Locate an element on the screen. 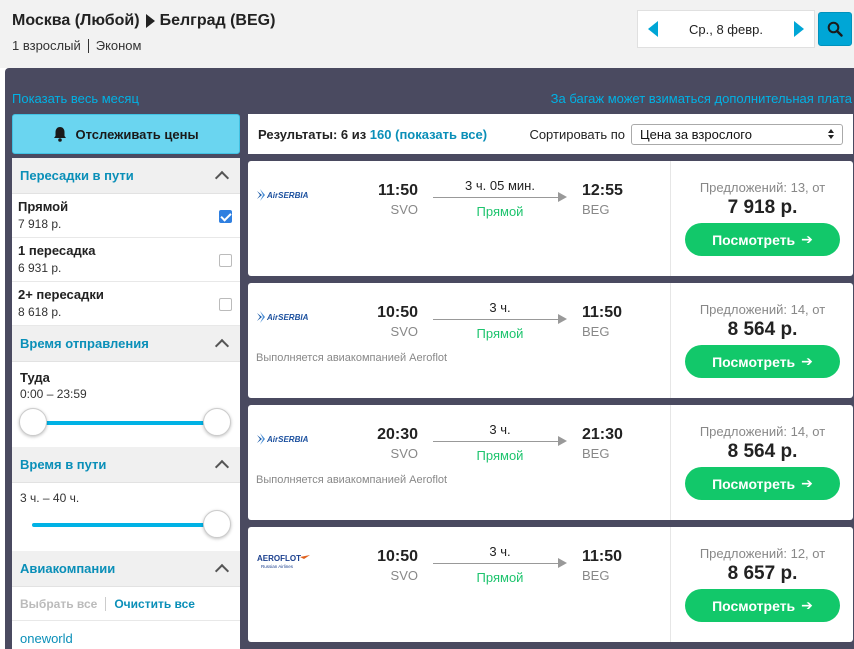 The height and width of the screenshot is (649, 854). sort-select: Цена за взрослого is located at coordinates (737, 134).